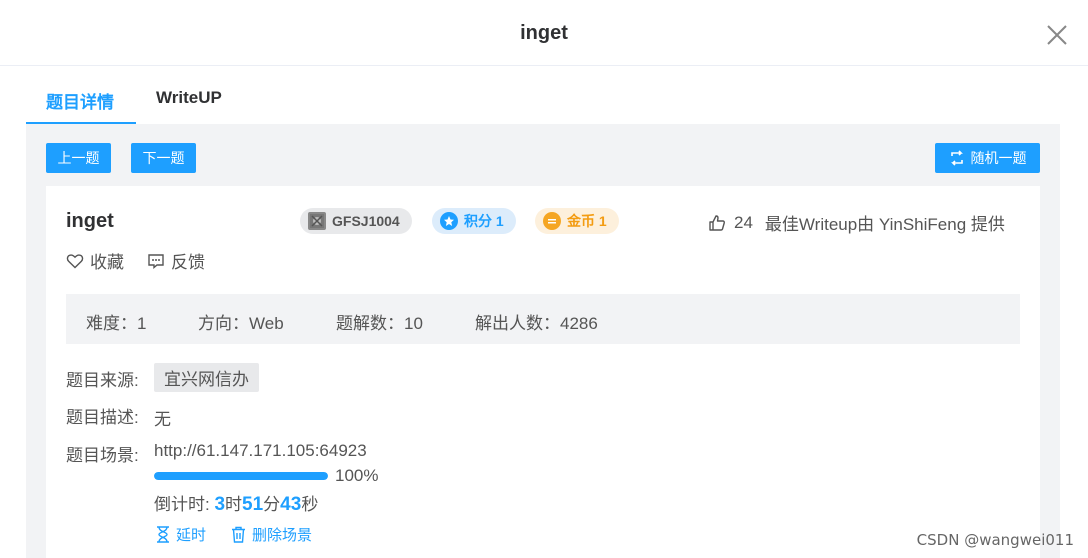  What do you see at coordinates (162, 419) in the screenshot?
I see `description-value: 无` at bounding box center [162, 419].